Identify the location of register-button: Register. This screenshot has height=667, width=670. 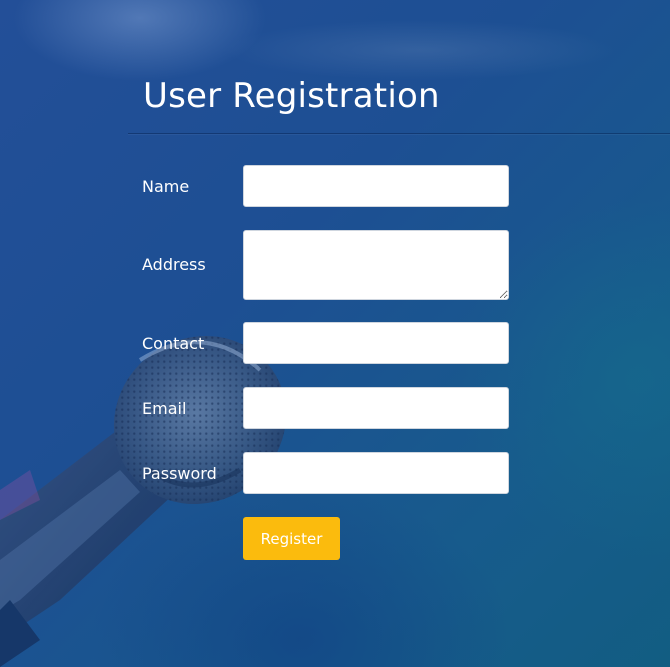
(291, 538).